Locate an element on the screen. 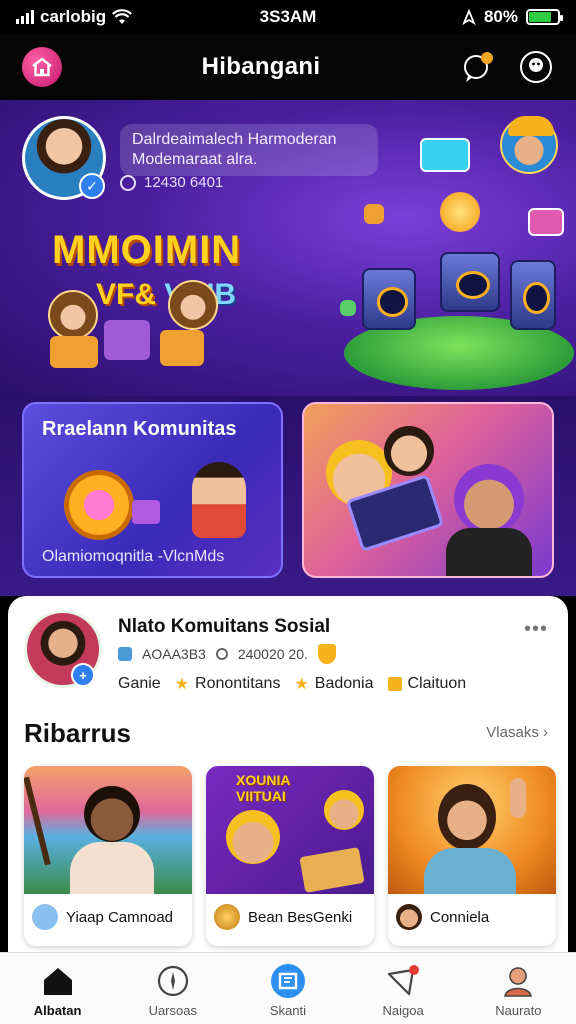 This screenshot has width=576, height=1024. see-all-link: Vlasaks › is located at coordinates (517, 732).